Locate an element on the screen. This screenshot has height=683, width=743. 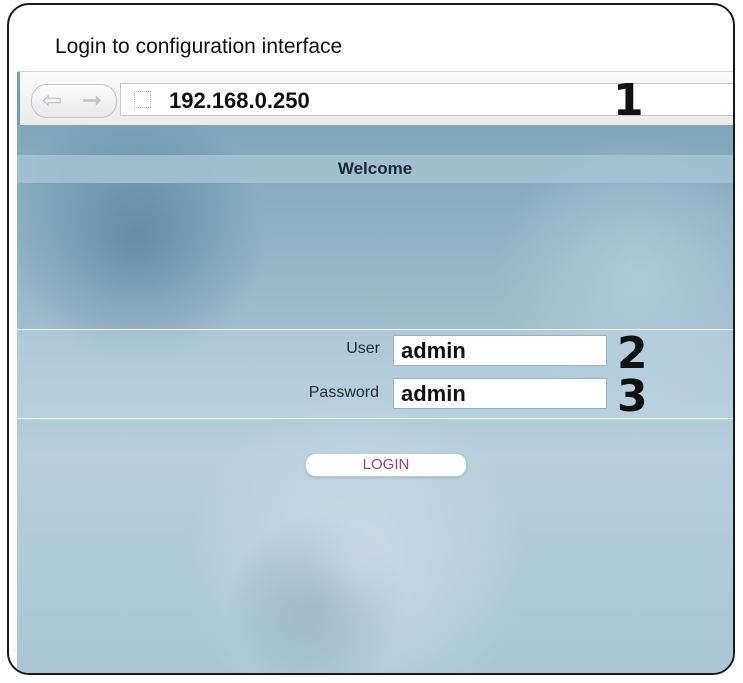
browser-toolbar: ⇦ ➞ 192.168.0.250 1 is located at coordinates (375, 98).